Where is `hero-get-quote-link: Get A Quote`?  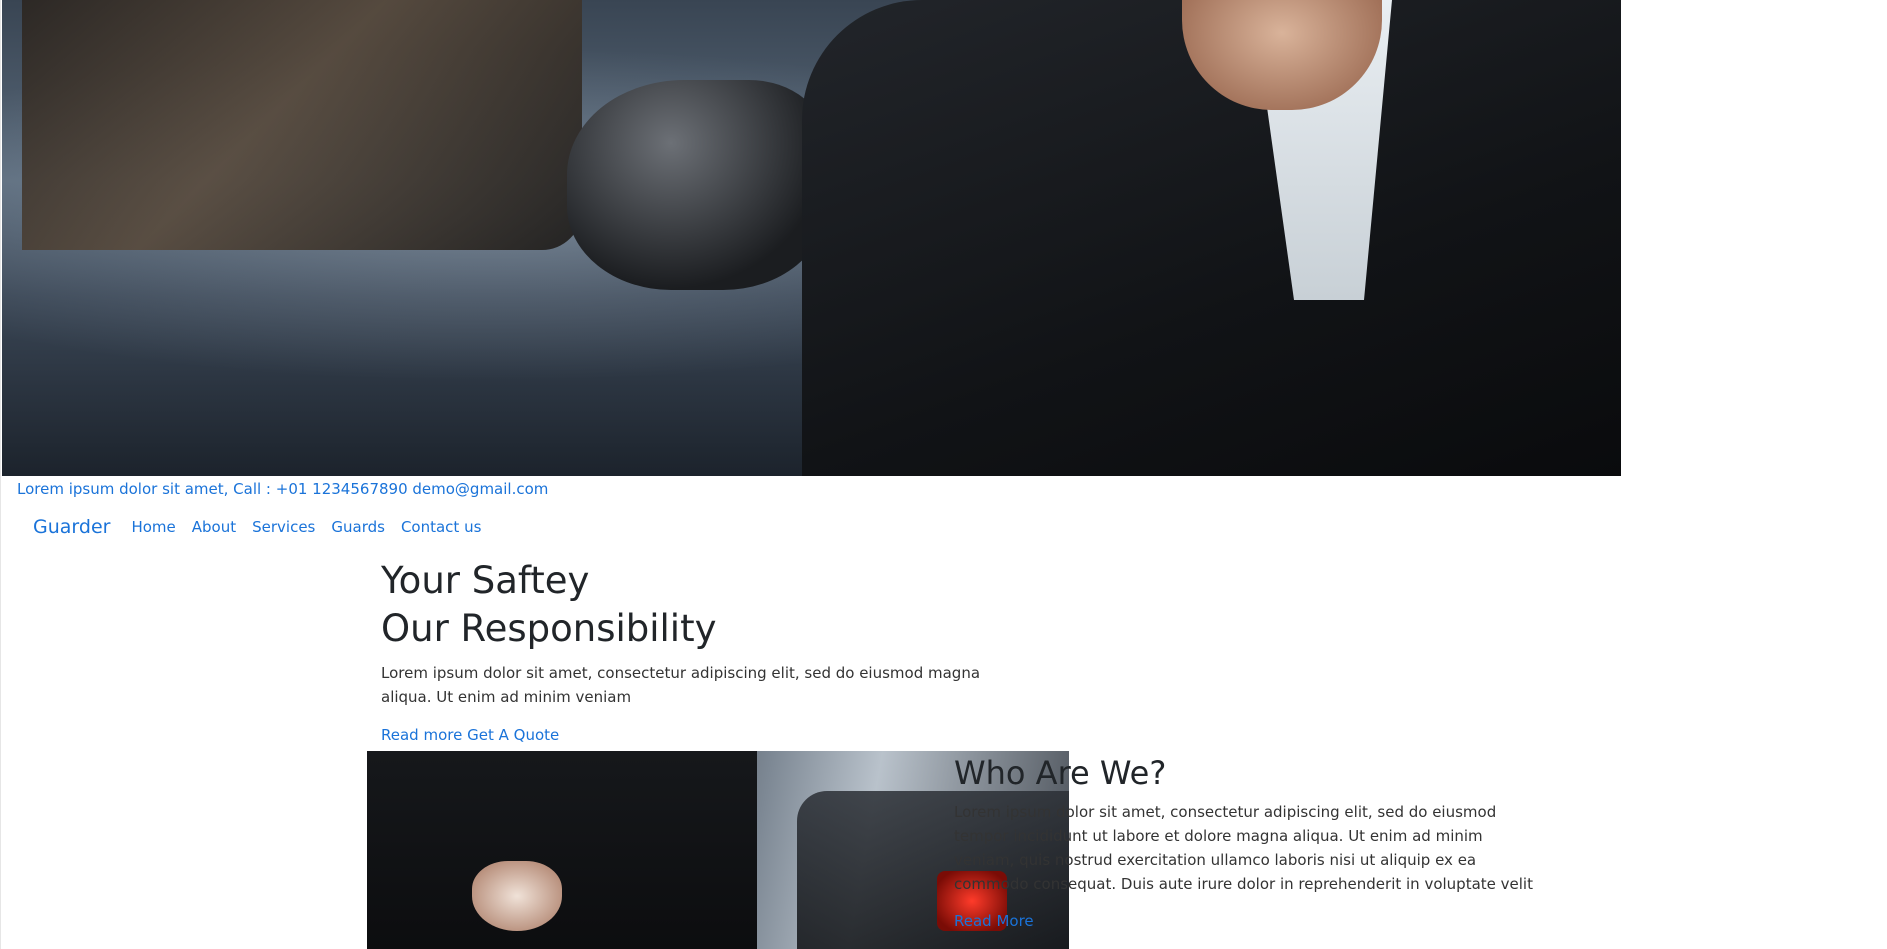
hero-get-quote-link: Get A Quote is located at coordinates (513, 735).